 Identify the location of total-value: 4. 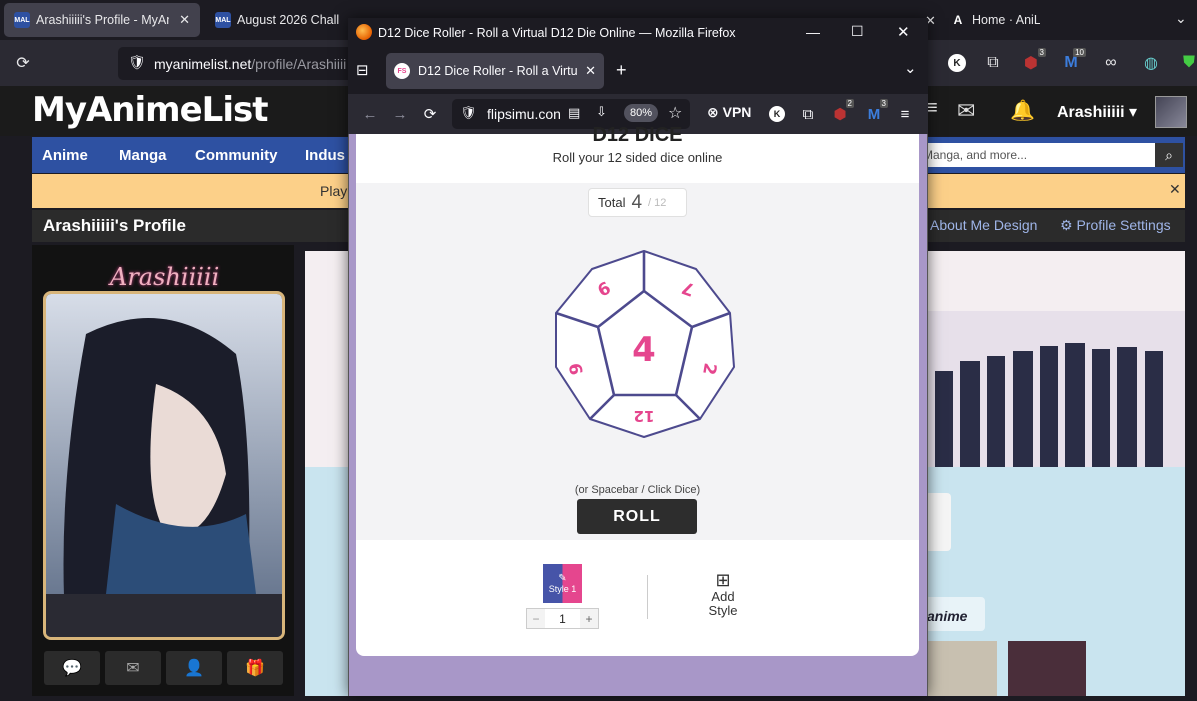
(637, 202).